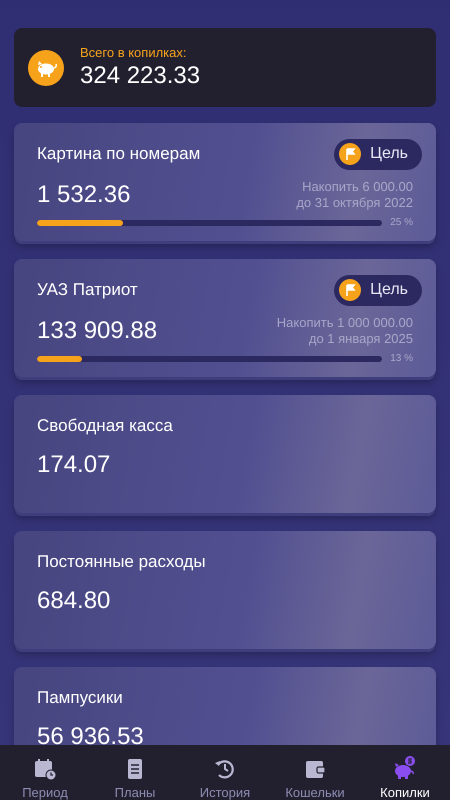 The width and height of the screenshot is (450, 800). What do you see at coordinates (357, 187) in the screenshot?
I see `goal-target: Накопить 6 000.00` at bounding box center [357, 187].